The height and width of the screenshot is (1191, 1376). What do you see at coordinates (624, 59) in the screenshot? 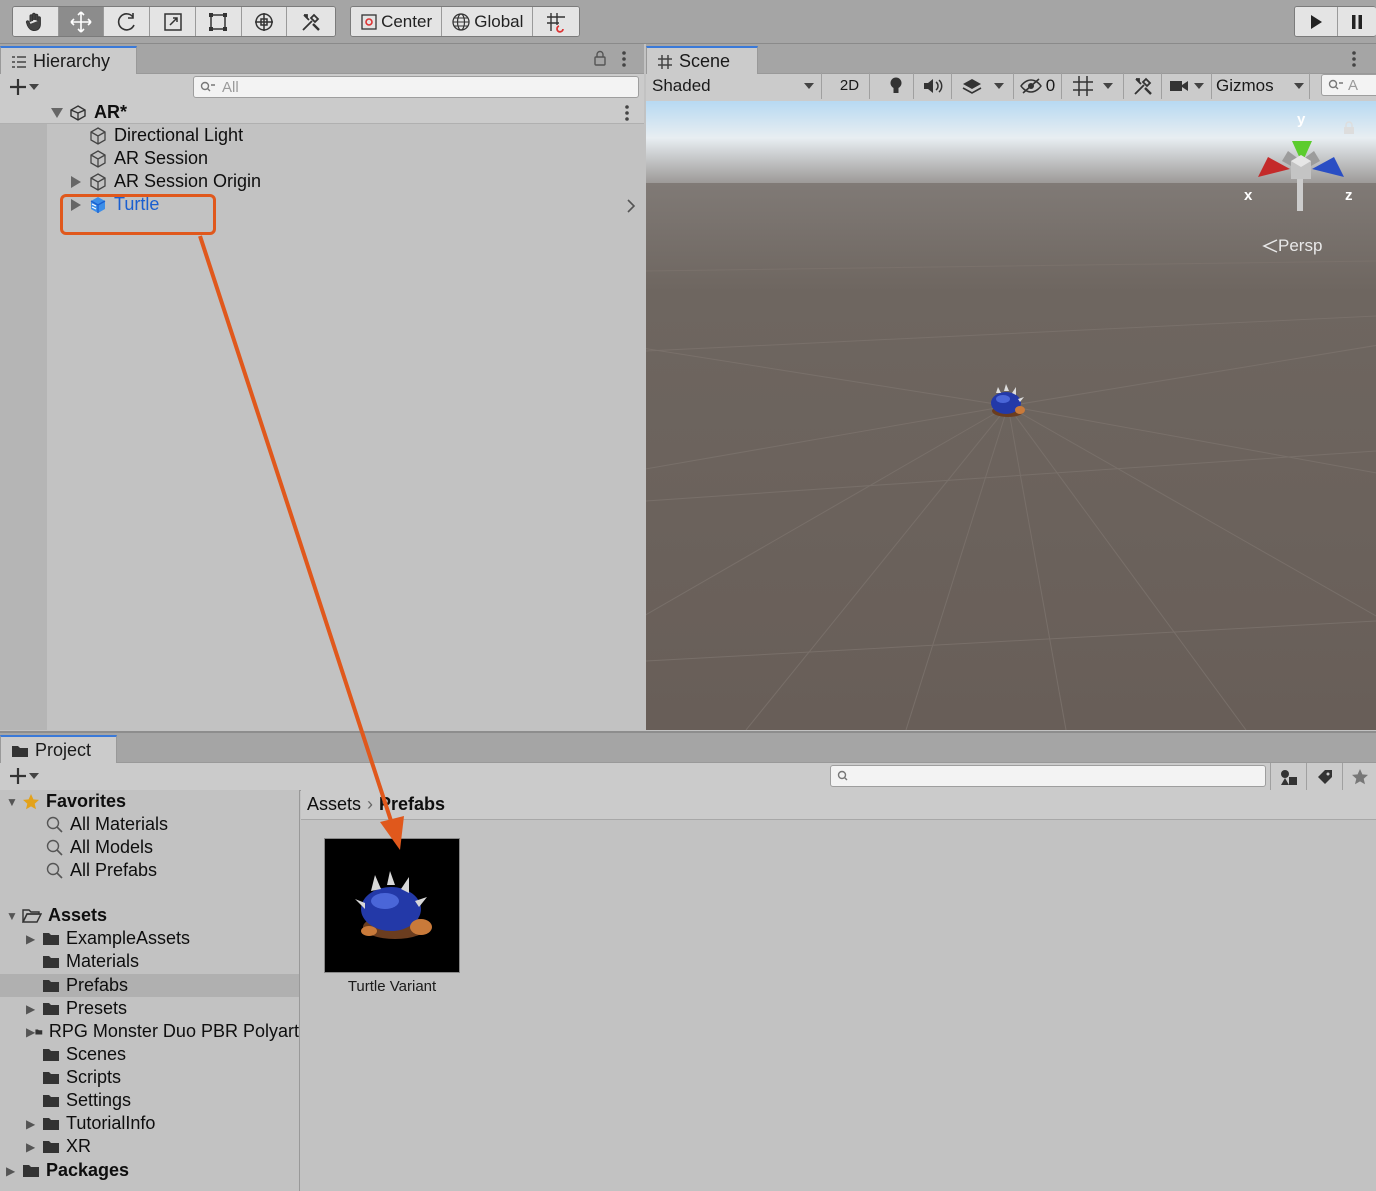
I see `kebab-menu-icon` at bounding box center [624, 59].